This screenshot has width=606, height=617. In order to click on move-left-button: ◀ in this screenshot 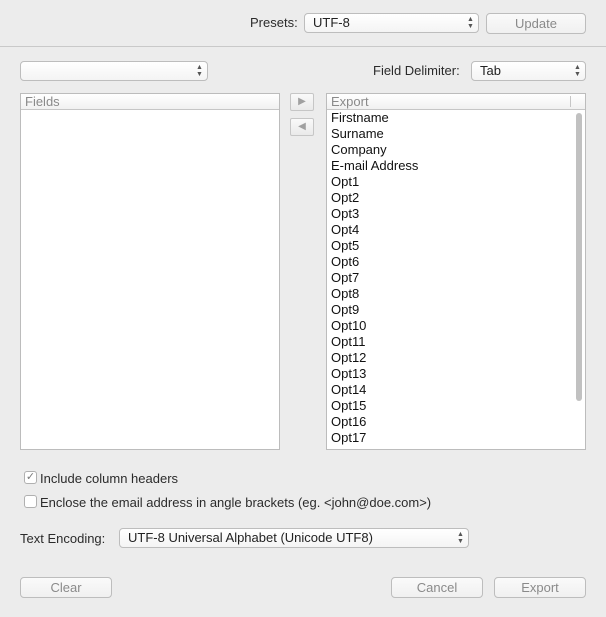, I will do `click(302, 127)`.